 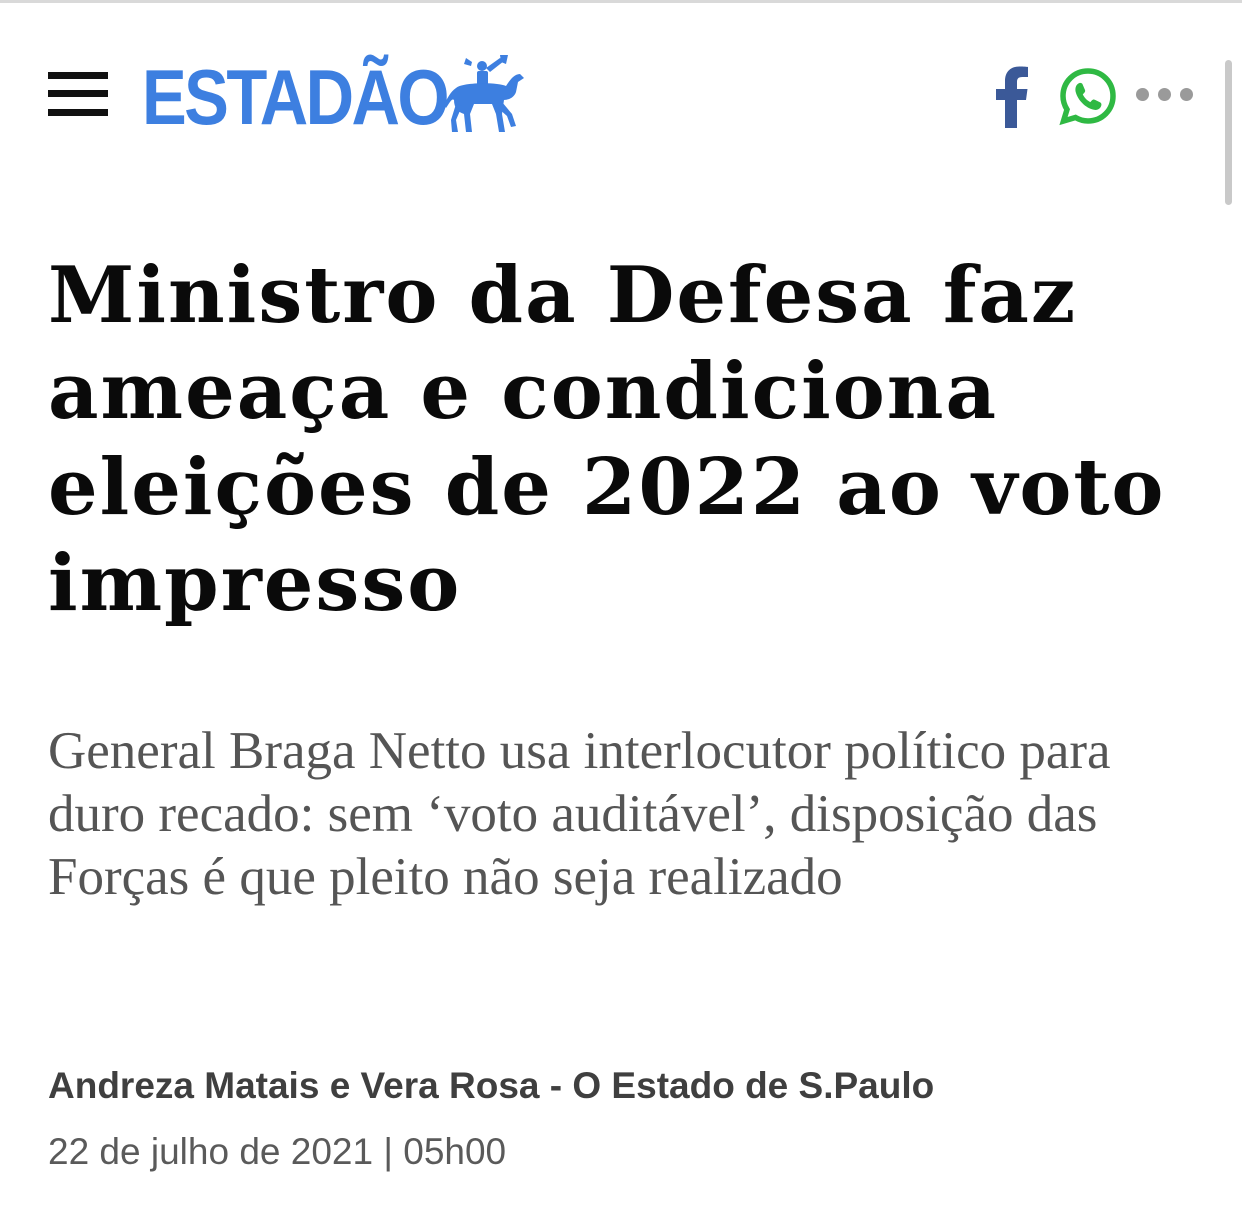 What do you see at coordinates (296, 97) in the screenshot?
I see `logo-text: ESTADÃO` at bounding box center [296, 97].